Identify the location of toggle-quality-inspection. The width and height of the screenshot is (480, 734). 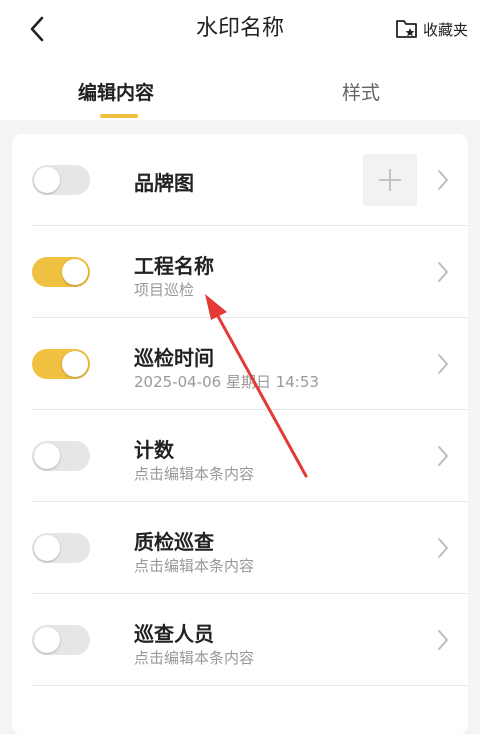
(61, 548).